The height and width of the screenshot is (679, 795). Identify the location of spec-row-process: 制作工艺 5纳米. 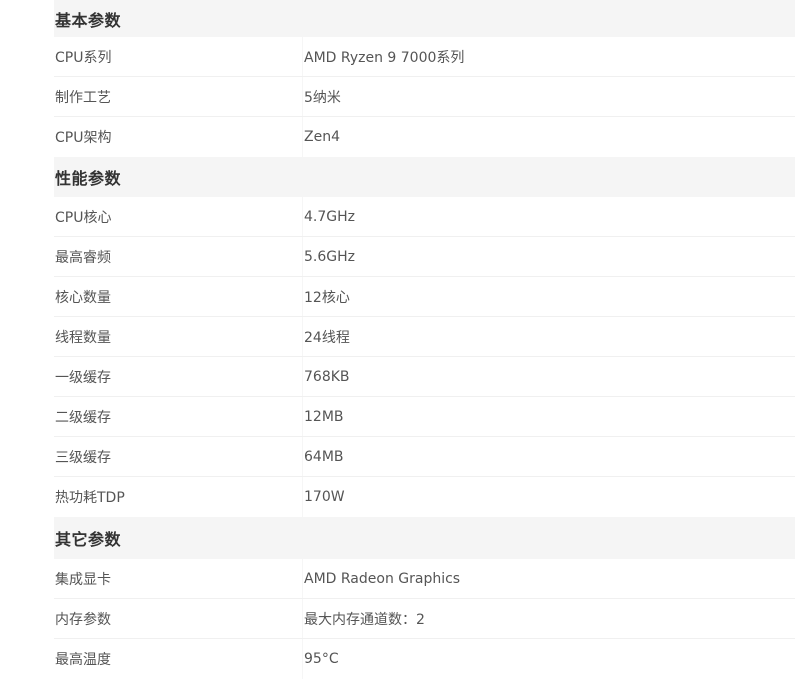
(397, 97).